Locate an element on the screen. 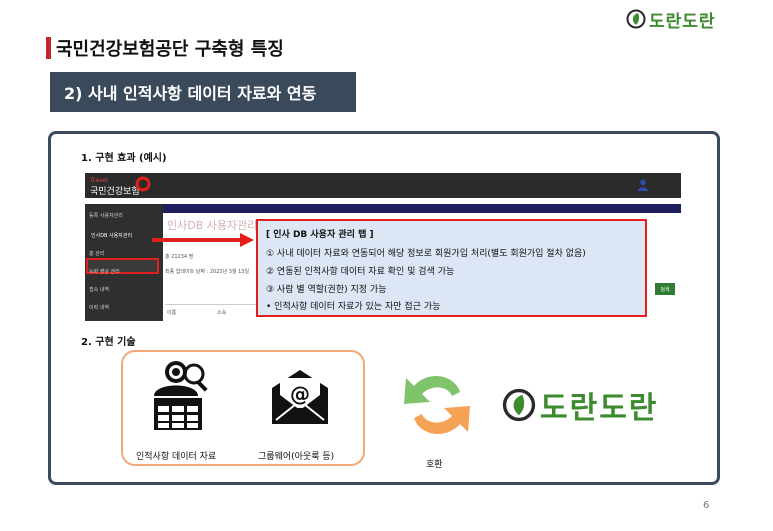  callout-item-4: • 인적사항 데이터 자료가 있는 자만 접근 가능 is located at coordinates (353, 307).